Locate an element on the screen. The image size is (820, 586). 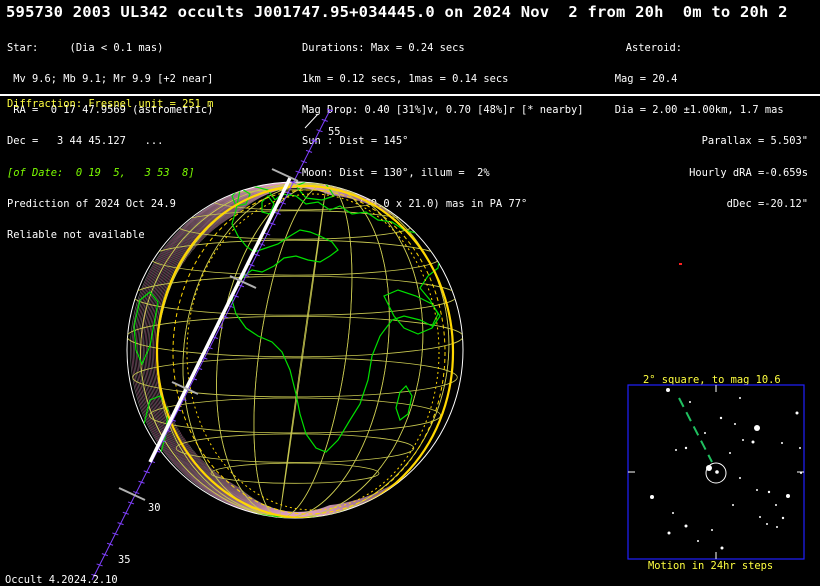
track-label-30: 30 is located at coordinates (154, 508).